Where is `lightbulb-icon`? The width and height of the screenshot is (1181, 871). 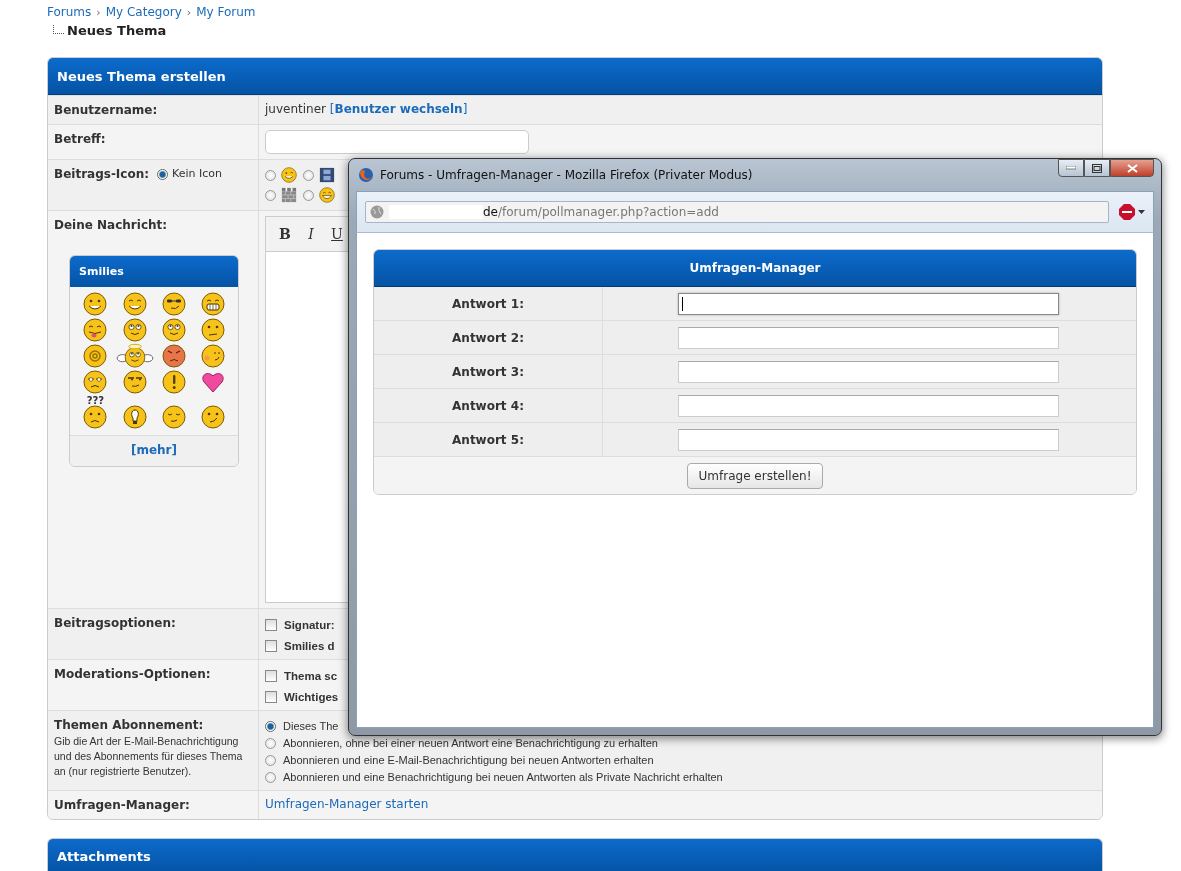 lightbulb-icon is located at coordinates (134, 417).